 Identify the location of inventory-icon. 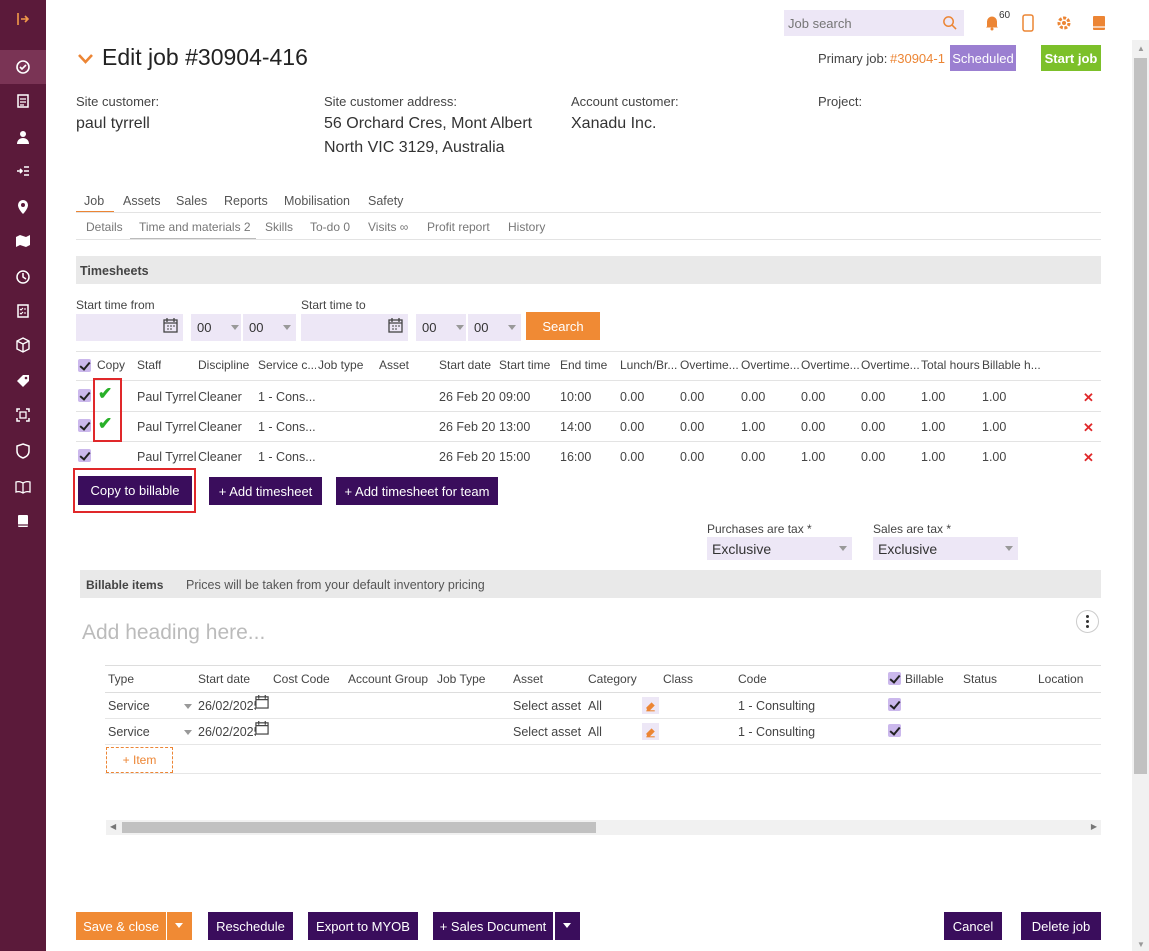
(23, 345).